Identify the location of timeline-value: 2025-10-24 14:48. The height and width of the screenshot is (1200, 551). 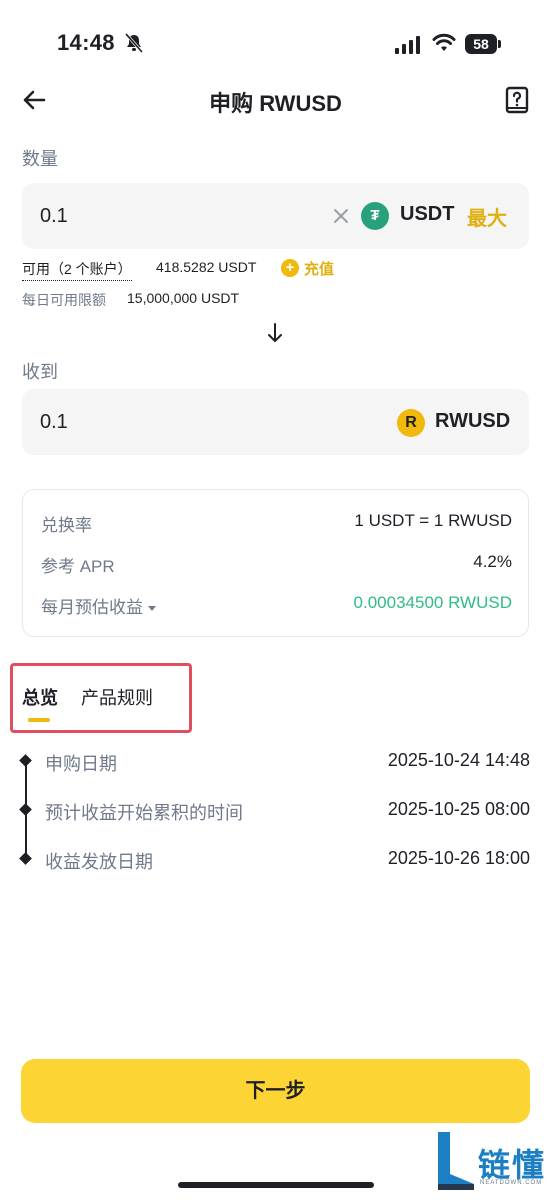
(458, 760).